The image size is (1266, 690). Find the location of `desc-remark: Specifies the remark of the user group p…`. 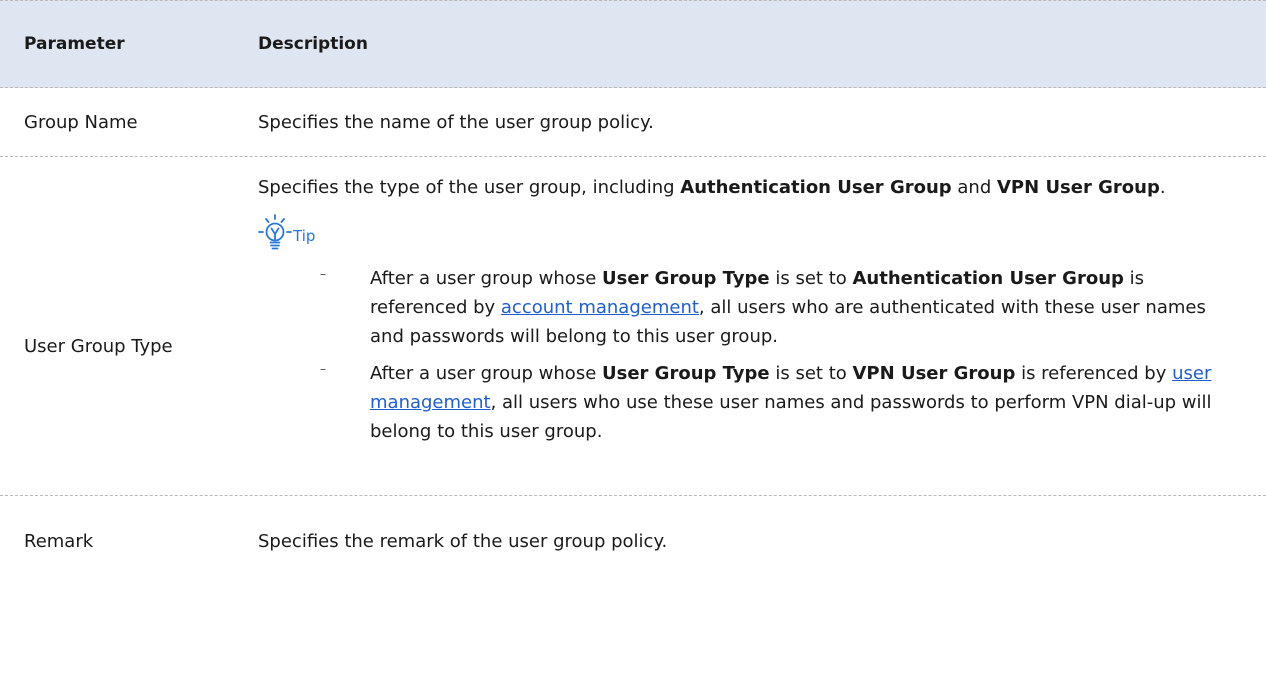

desc-remark: Specifies the remark of the user group p… is located at coordinates (463, 541).